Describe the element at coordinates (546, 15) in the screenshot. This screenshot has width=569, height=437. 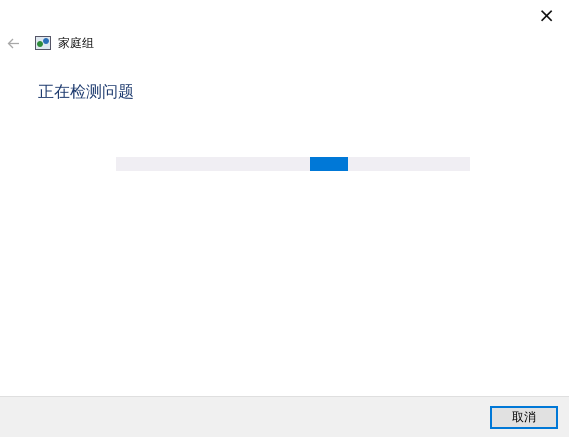
I see `close-button: ×` at that location.